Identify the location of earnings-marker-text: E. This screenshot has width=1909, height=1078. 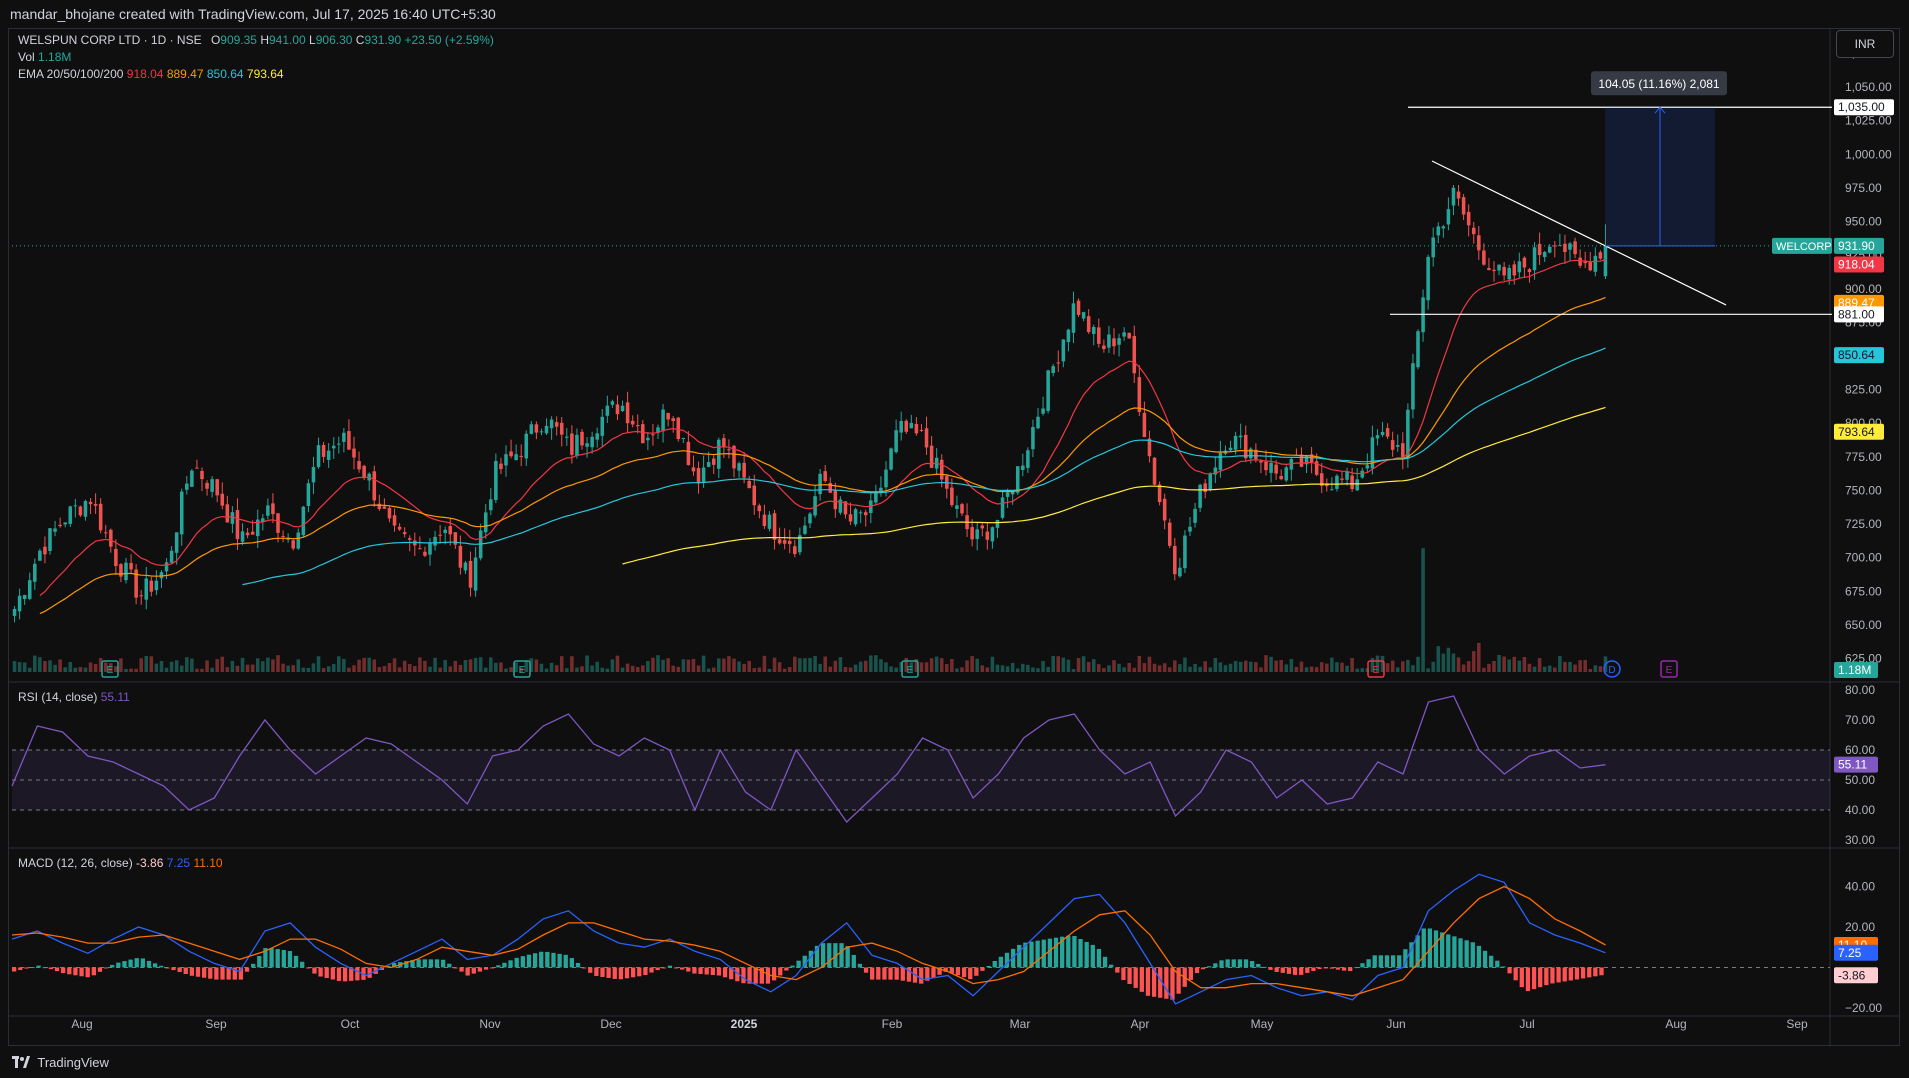
(910, 670).